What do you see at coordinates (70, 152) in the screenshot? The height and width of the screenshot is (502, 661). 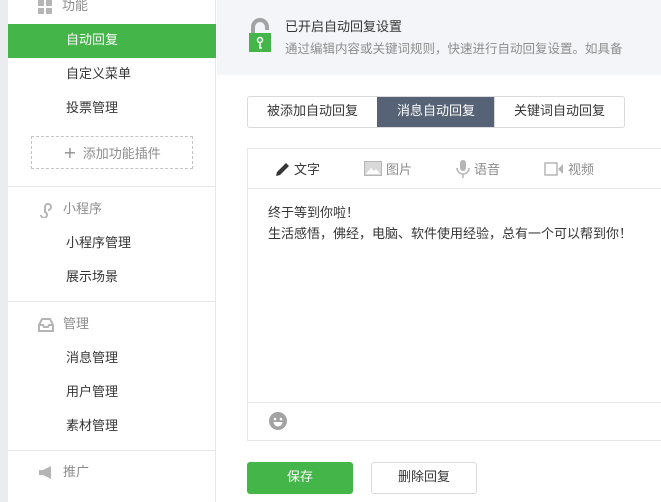 I see `plus-icon: +` at bounding box center [70, 152].